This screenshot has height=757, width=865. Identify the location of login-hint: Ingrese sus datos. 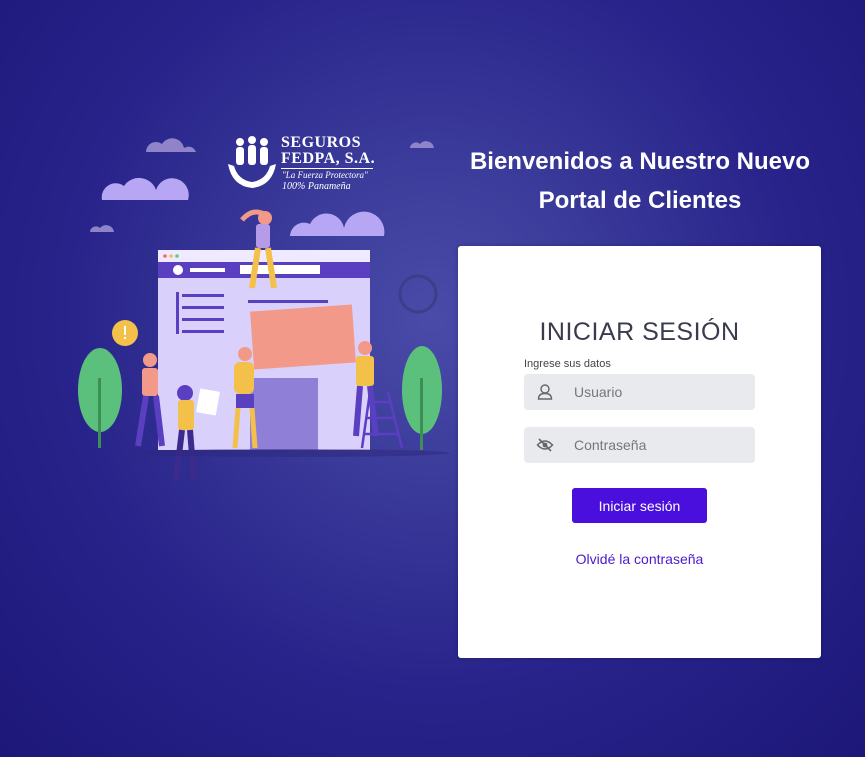
(567, 364).